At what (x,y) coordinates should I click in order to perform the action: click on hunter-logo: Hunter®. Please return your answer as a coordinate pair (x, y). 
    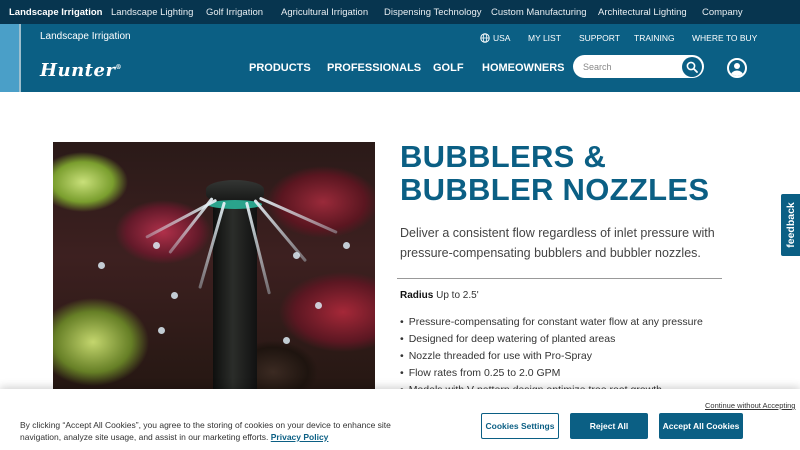
    Looking at the image, I should click on (81, 70).